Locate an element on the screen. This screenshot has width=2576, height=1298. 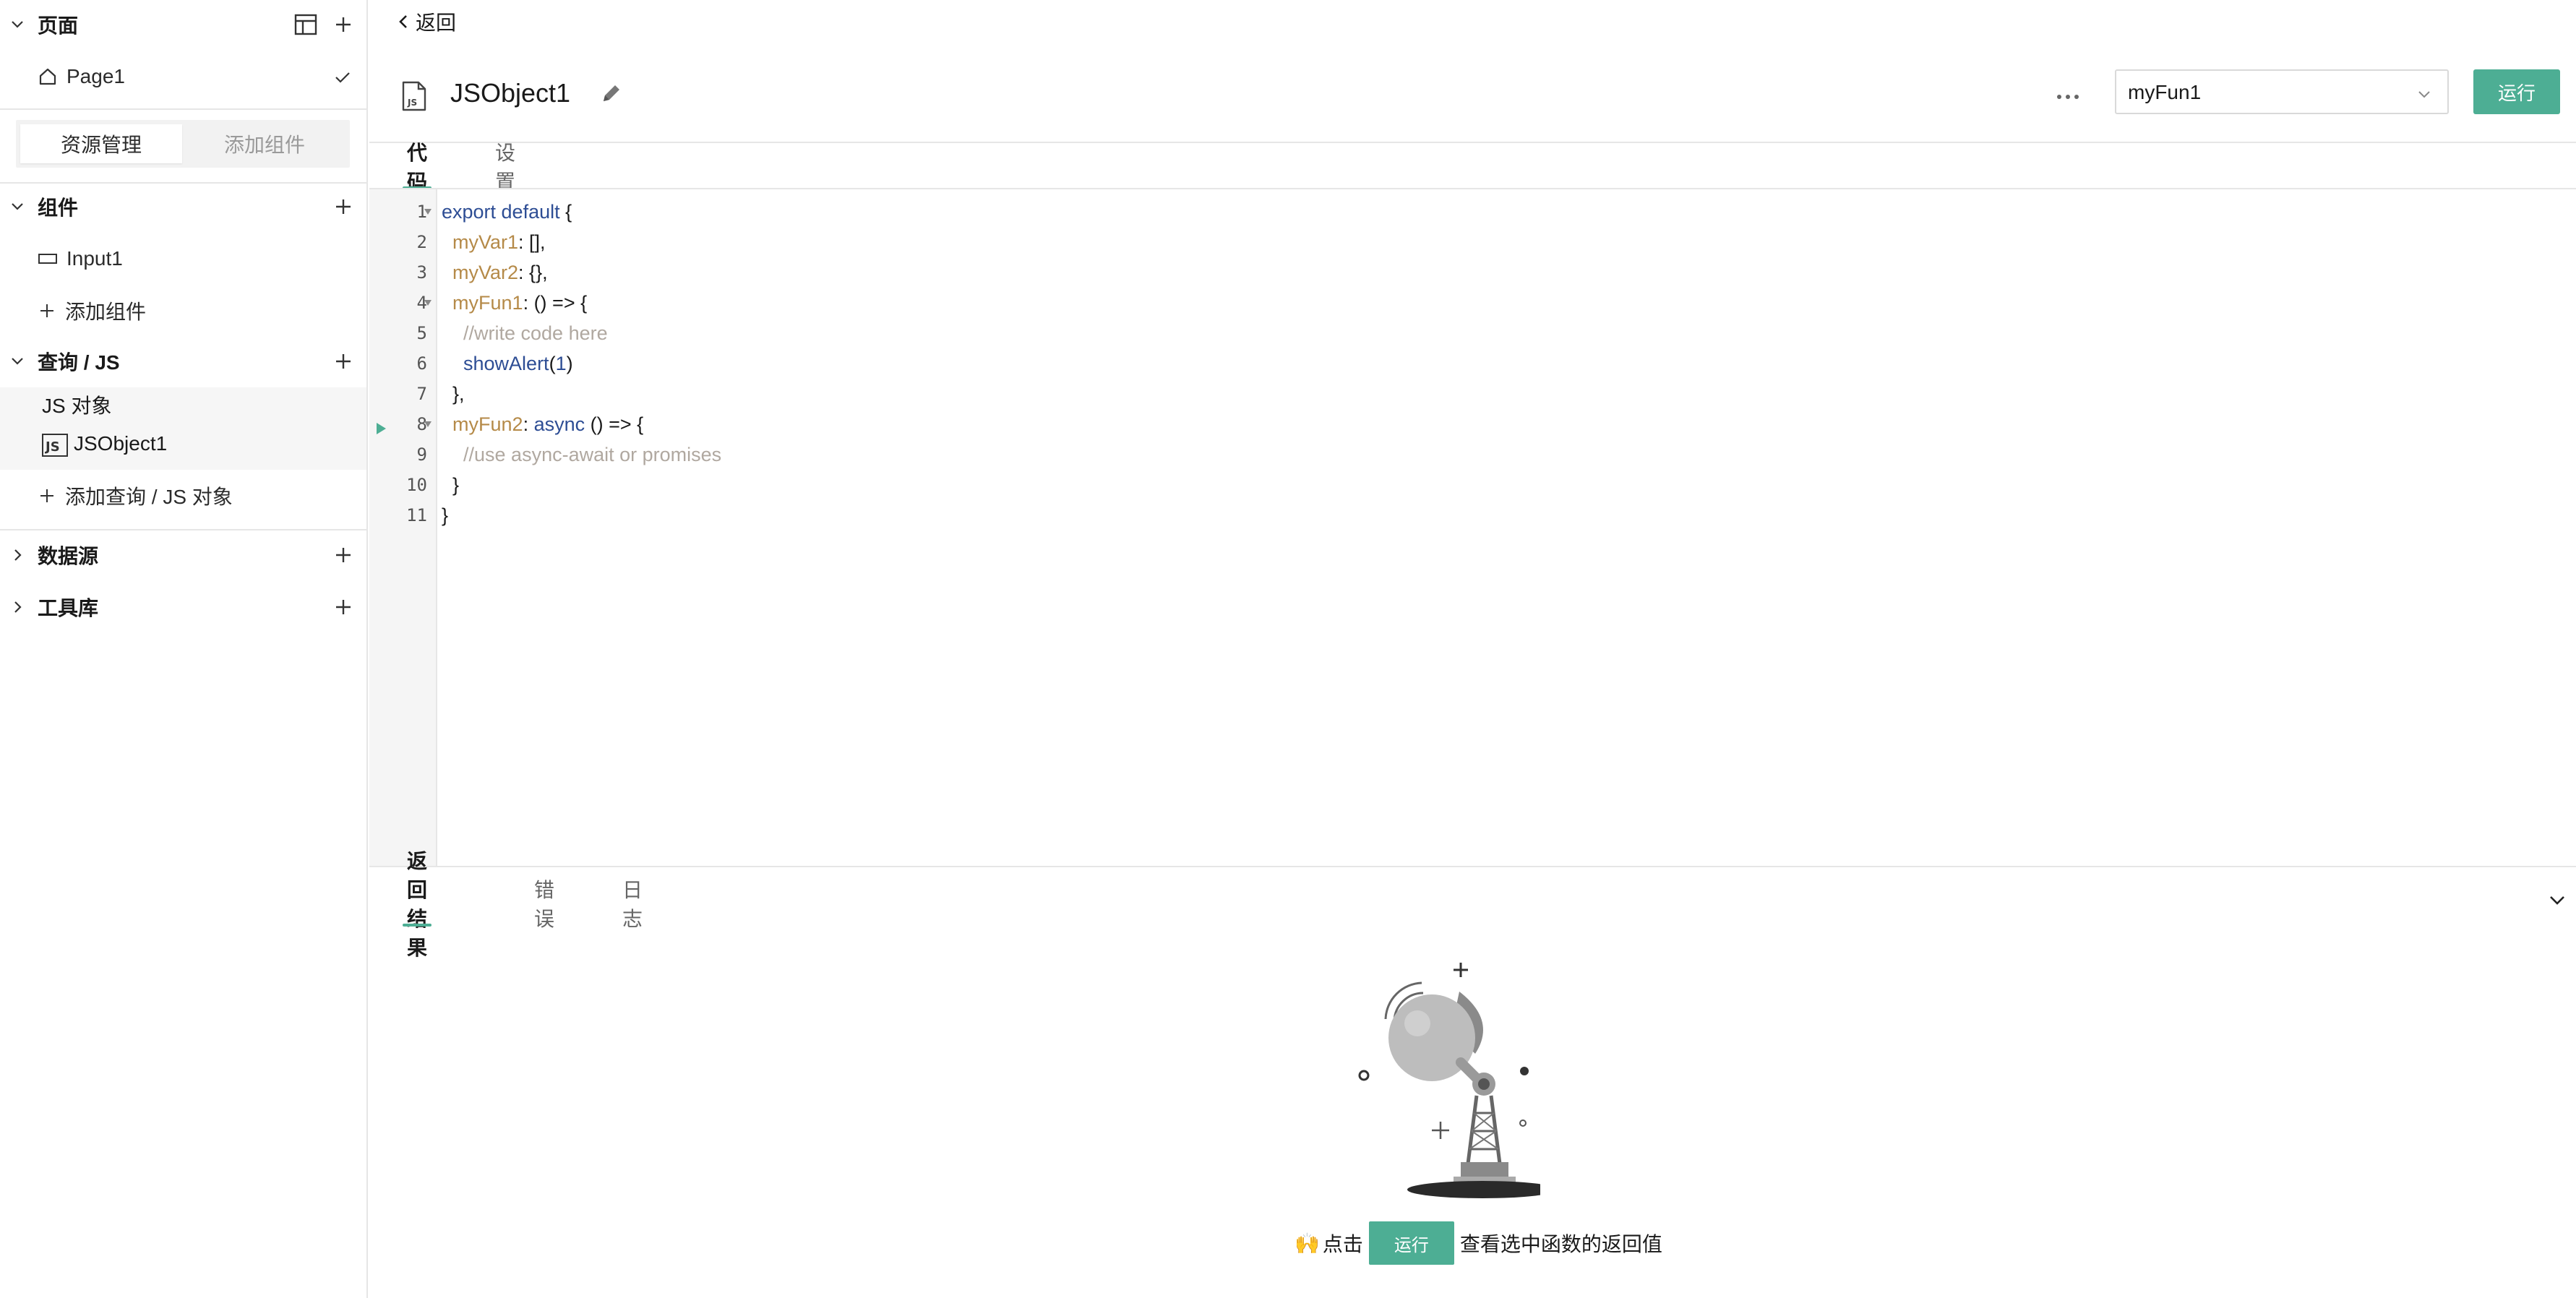
chevron-left-icon is located at coordinates (403, 22).